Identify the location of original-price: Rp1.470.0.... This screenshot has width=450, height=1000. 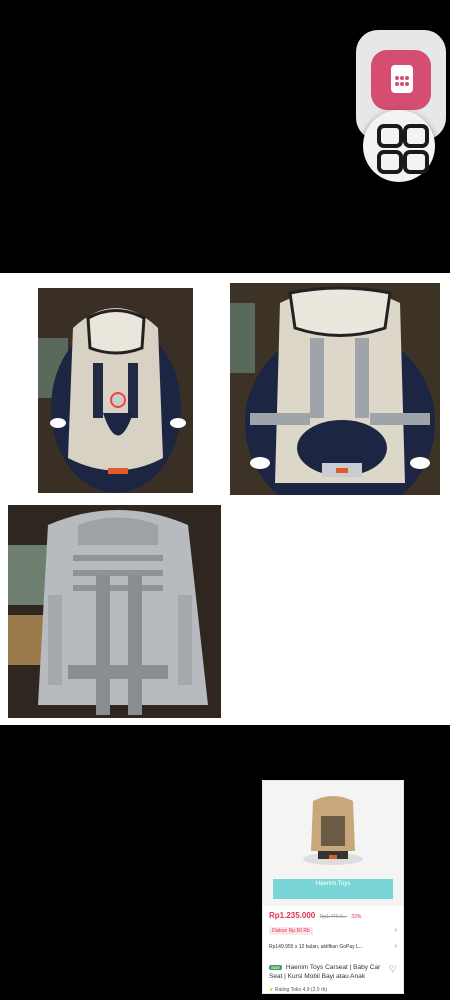
(333, 917).